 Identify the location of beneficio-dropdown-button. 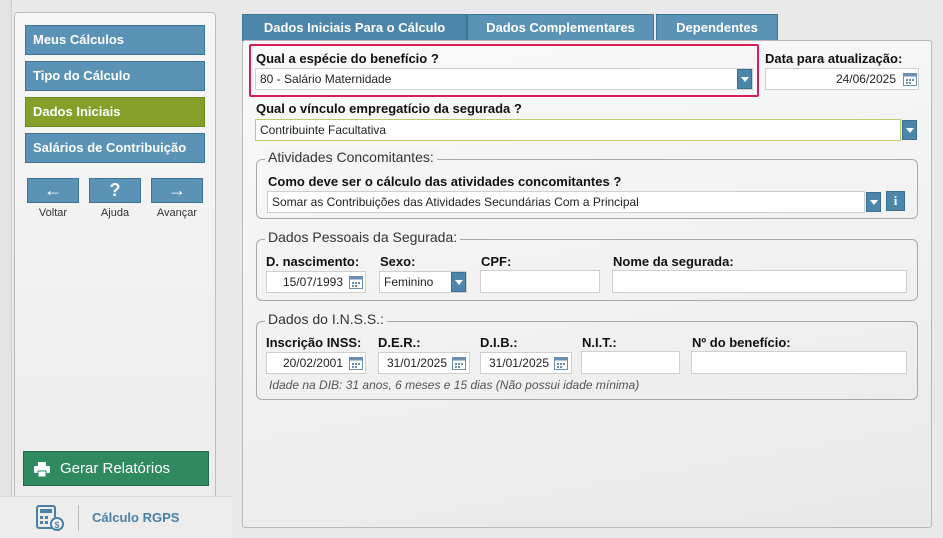
(744, 79).